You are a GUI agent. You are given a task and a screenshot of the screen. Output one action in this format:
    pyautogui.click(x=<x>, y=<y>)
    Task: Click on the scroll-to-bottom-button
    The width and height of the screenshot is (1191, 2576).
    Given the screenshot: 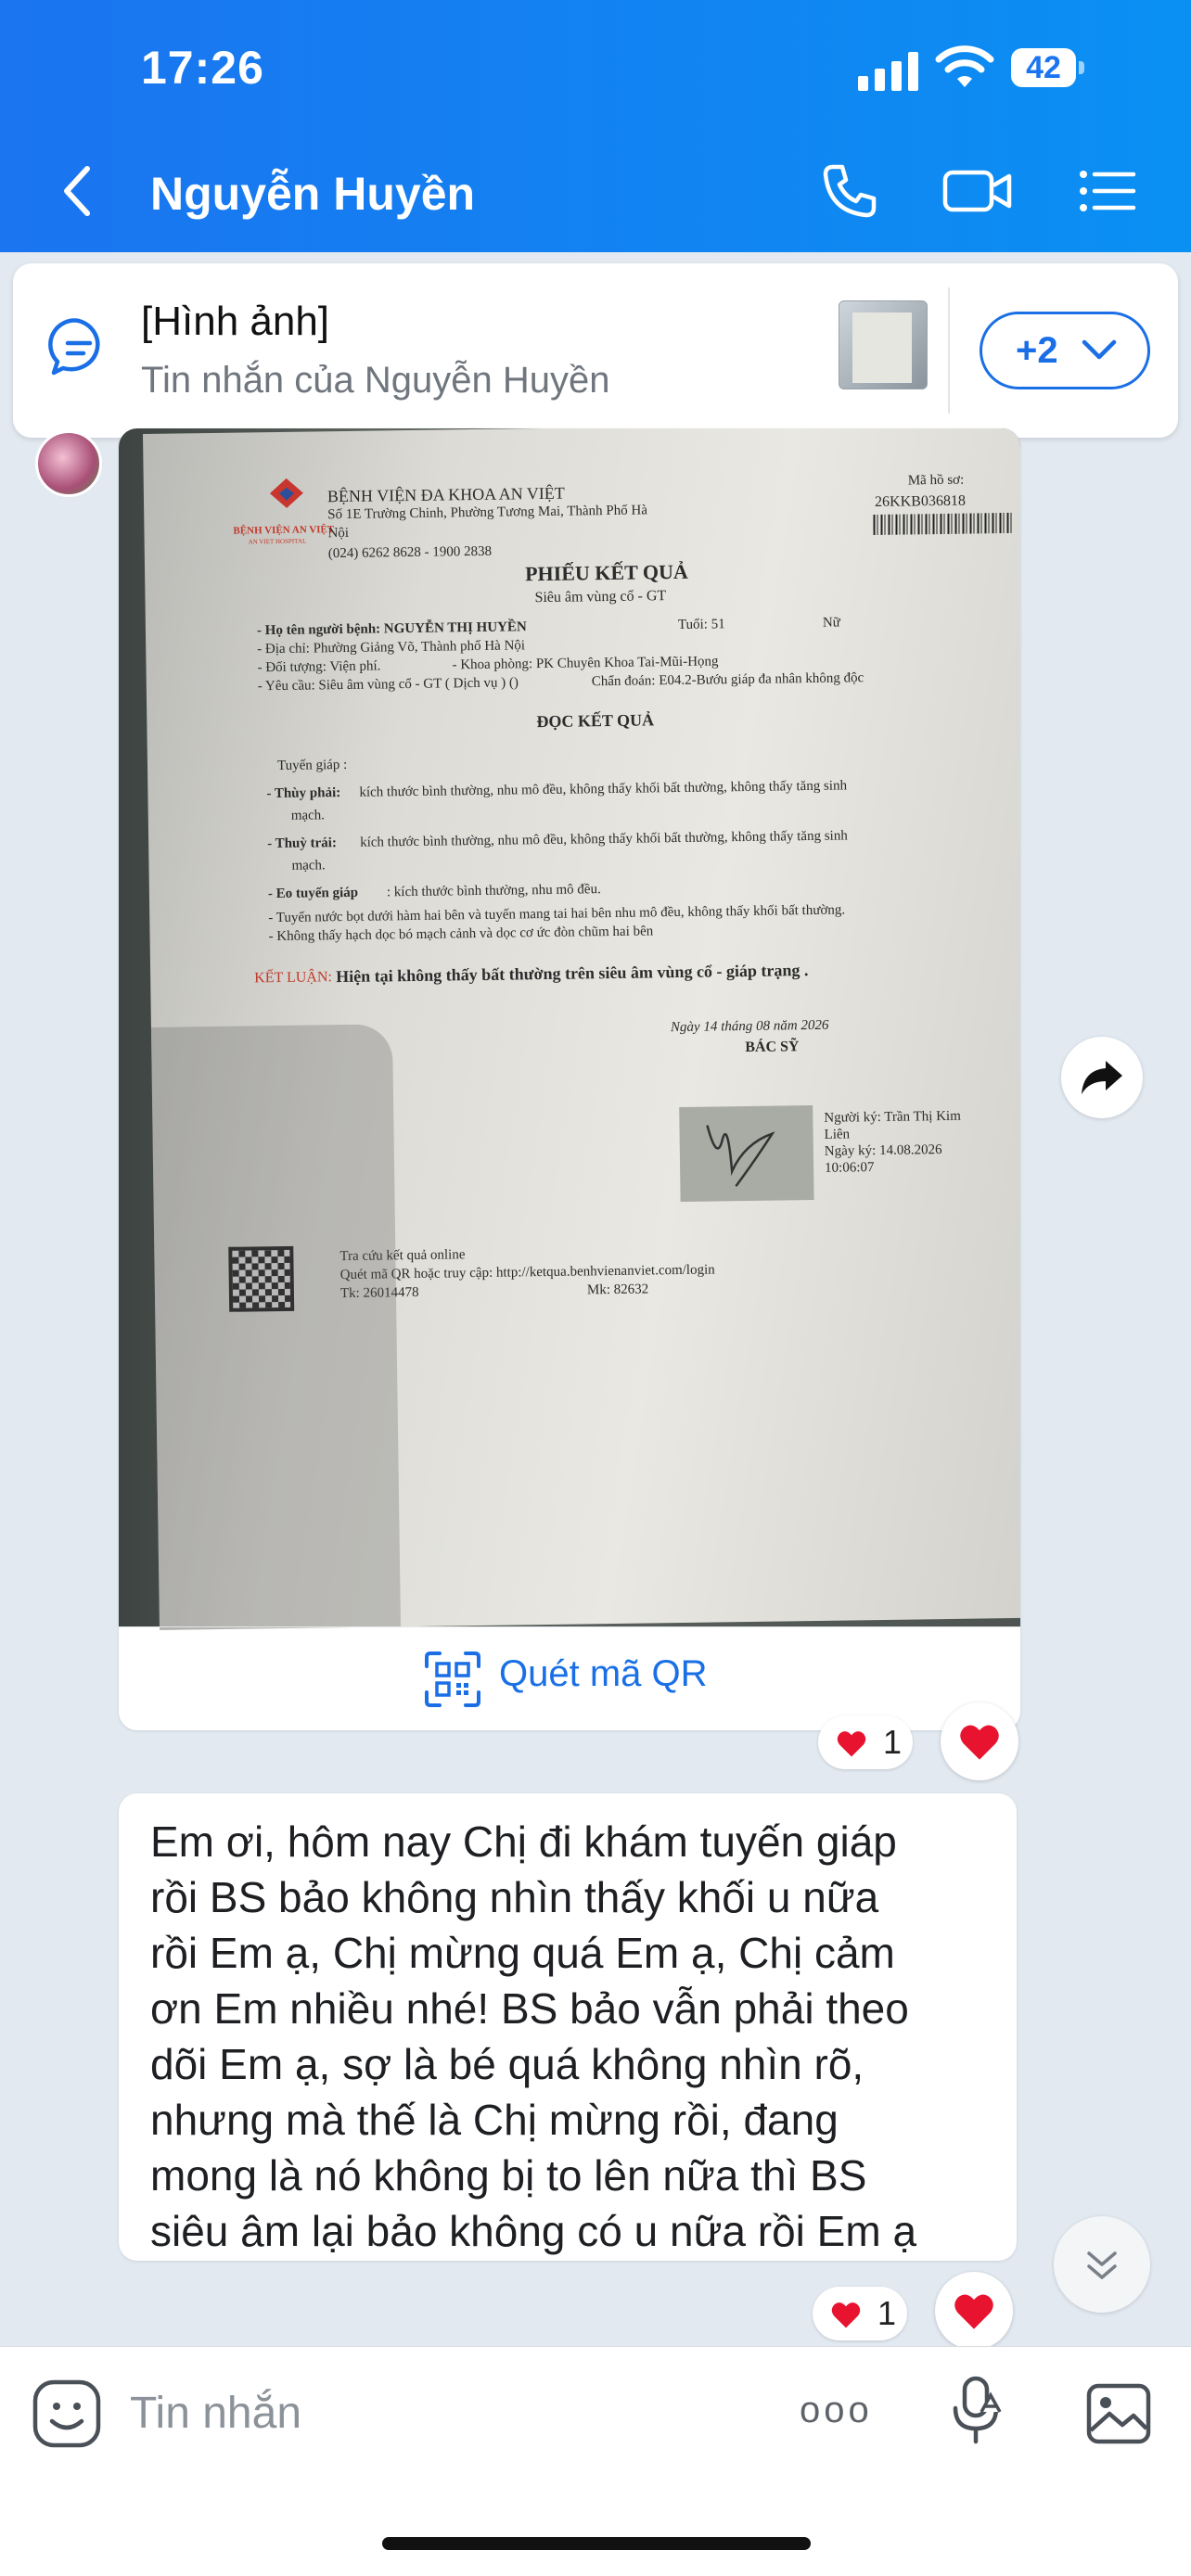 What is the action you would take?
    pyautogui.click(x=1102, y=2264)
    